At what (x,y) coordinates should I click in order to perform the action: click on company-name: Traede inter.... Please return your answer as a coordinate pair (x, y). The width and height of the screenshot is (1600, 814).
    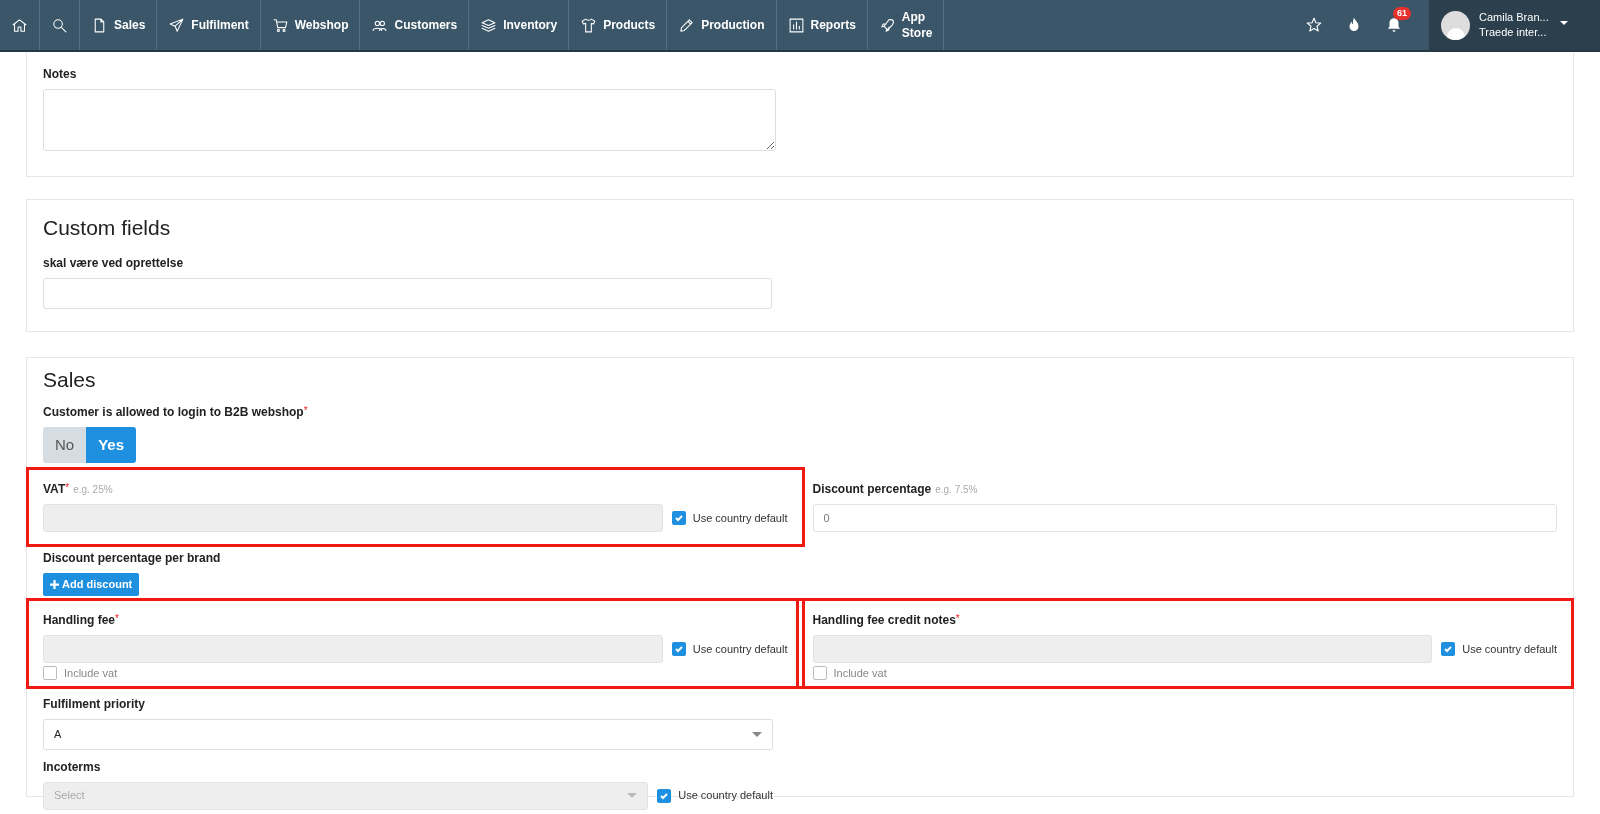
    Looking at the image, I should click on (1513, 32).